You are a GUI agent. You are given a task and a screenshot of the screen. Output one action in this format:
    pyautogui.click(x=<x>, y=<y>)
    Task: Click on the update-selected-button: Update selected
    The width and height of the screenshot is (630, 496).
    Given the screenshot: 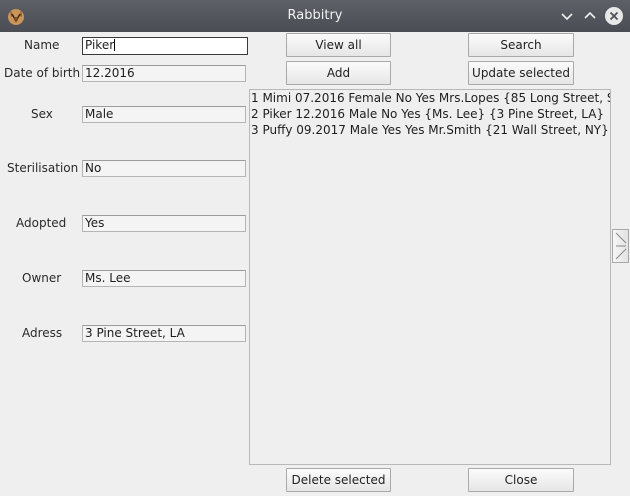 What is the action you would take?
    pyautogui.click(x=521, y=73)
    